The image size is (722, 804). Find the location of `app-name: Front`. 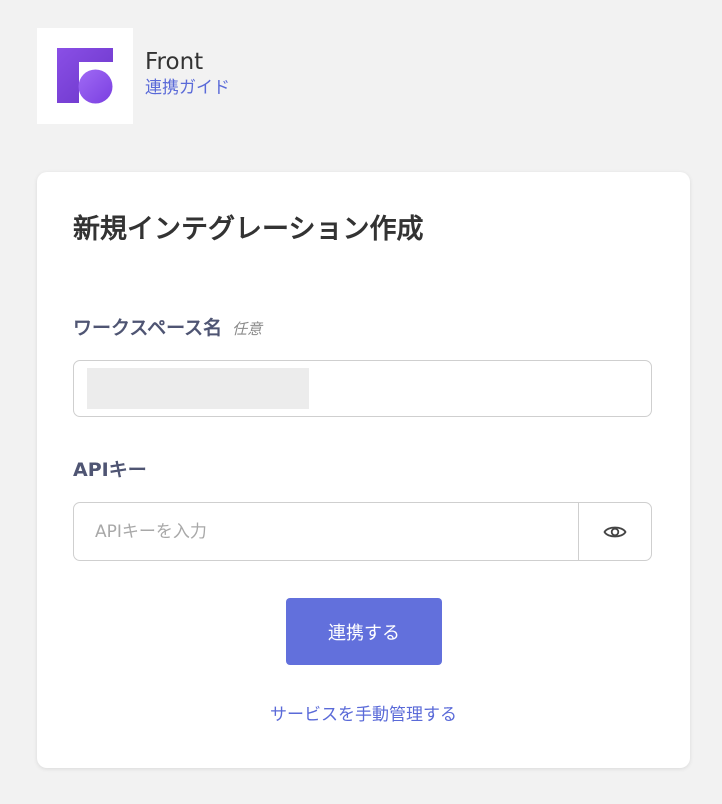

app-name: Front is located at coordinates (174, 62).